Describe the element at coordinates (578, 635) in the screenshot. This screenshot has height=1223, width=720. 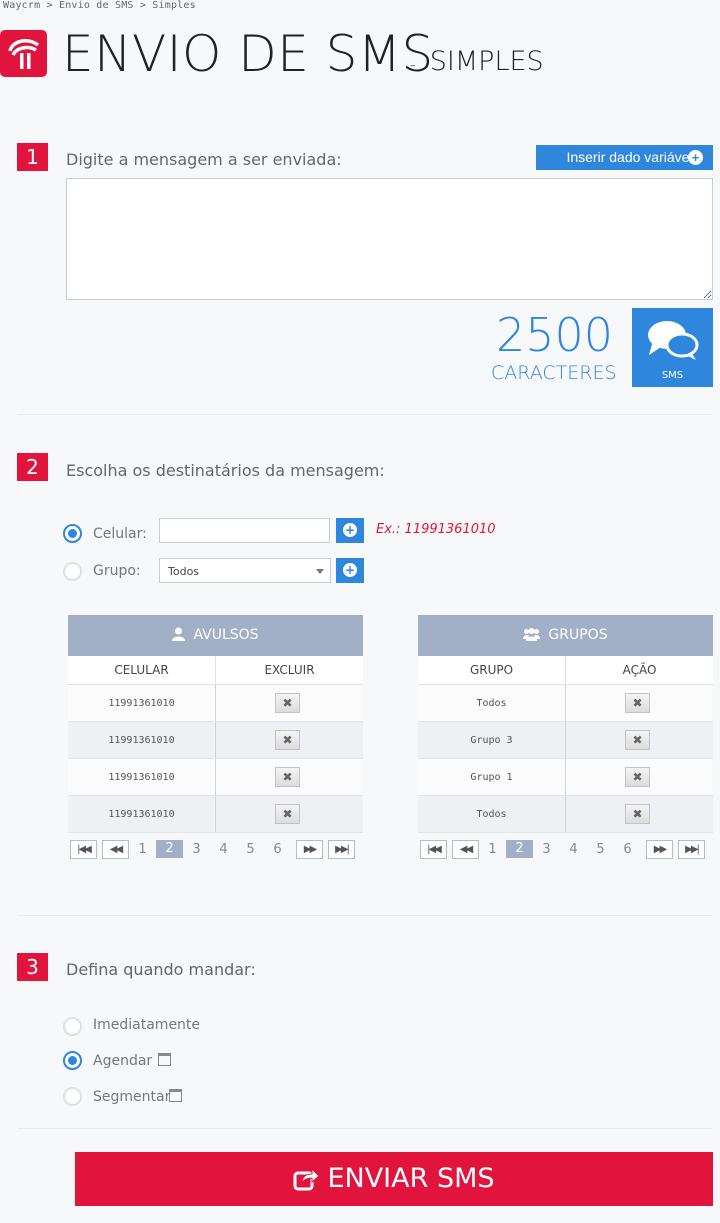
I see `grupos-title: GRUPOS` at that location.